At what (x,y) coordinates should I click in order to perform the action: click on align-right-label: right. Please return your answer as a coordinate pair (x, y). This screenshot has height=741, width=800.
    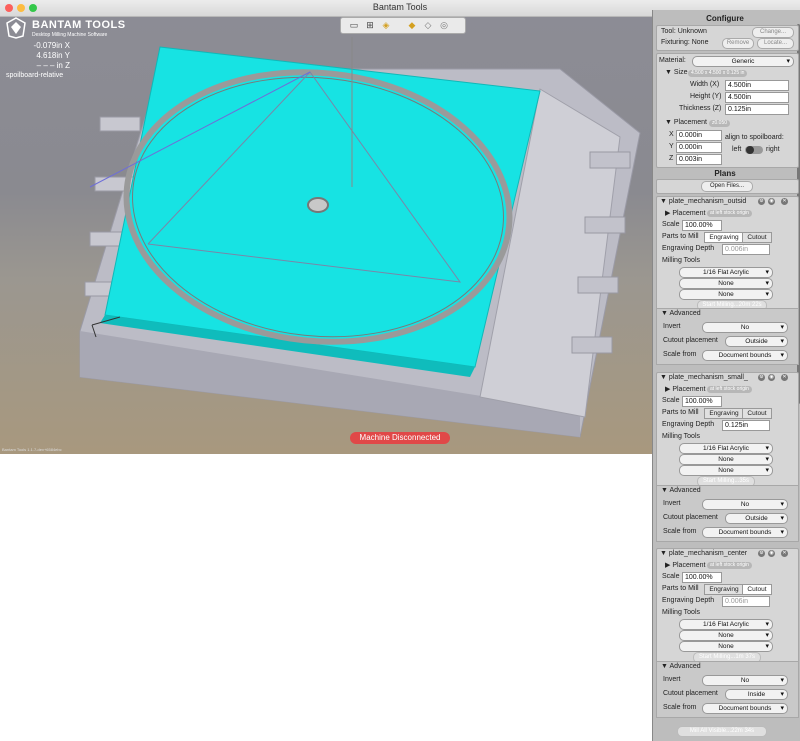
    Looking at the image, I should click on (773, 149).